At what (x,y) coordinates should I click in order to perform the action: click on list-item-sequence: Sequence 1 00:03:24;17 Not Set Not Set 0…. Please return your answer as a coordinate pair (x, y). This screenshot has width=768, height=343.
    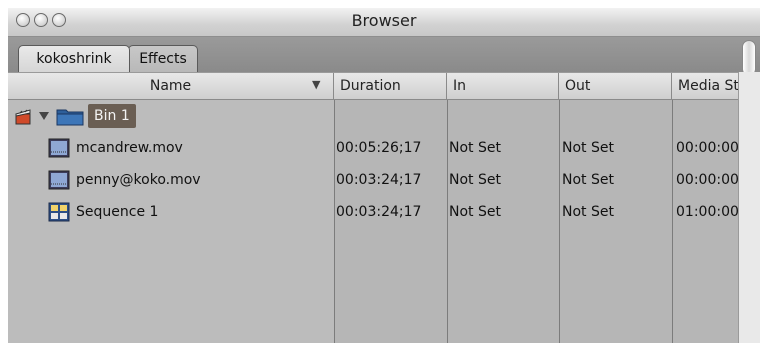
    Looking at the image, I should click on (373, 212).